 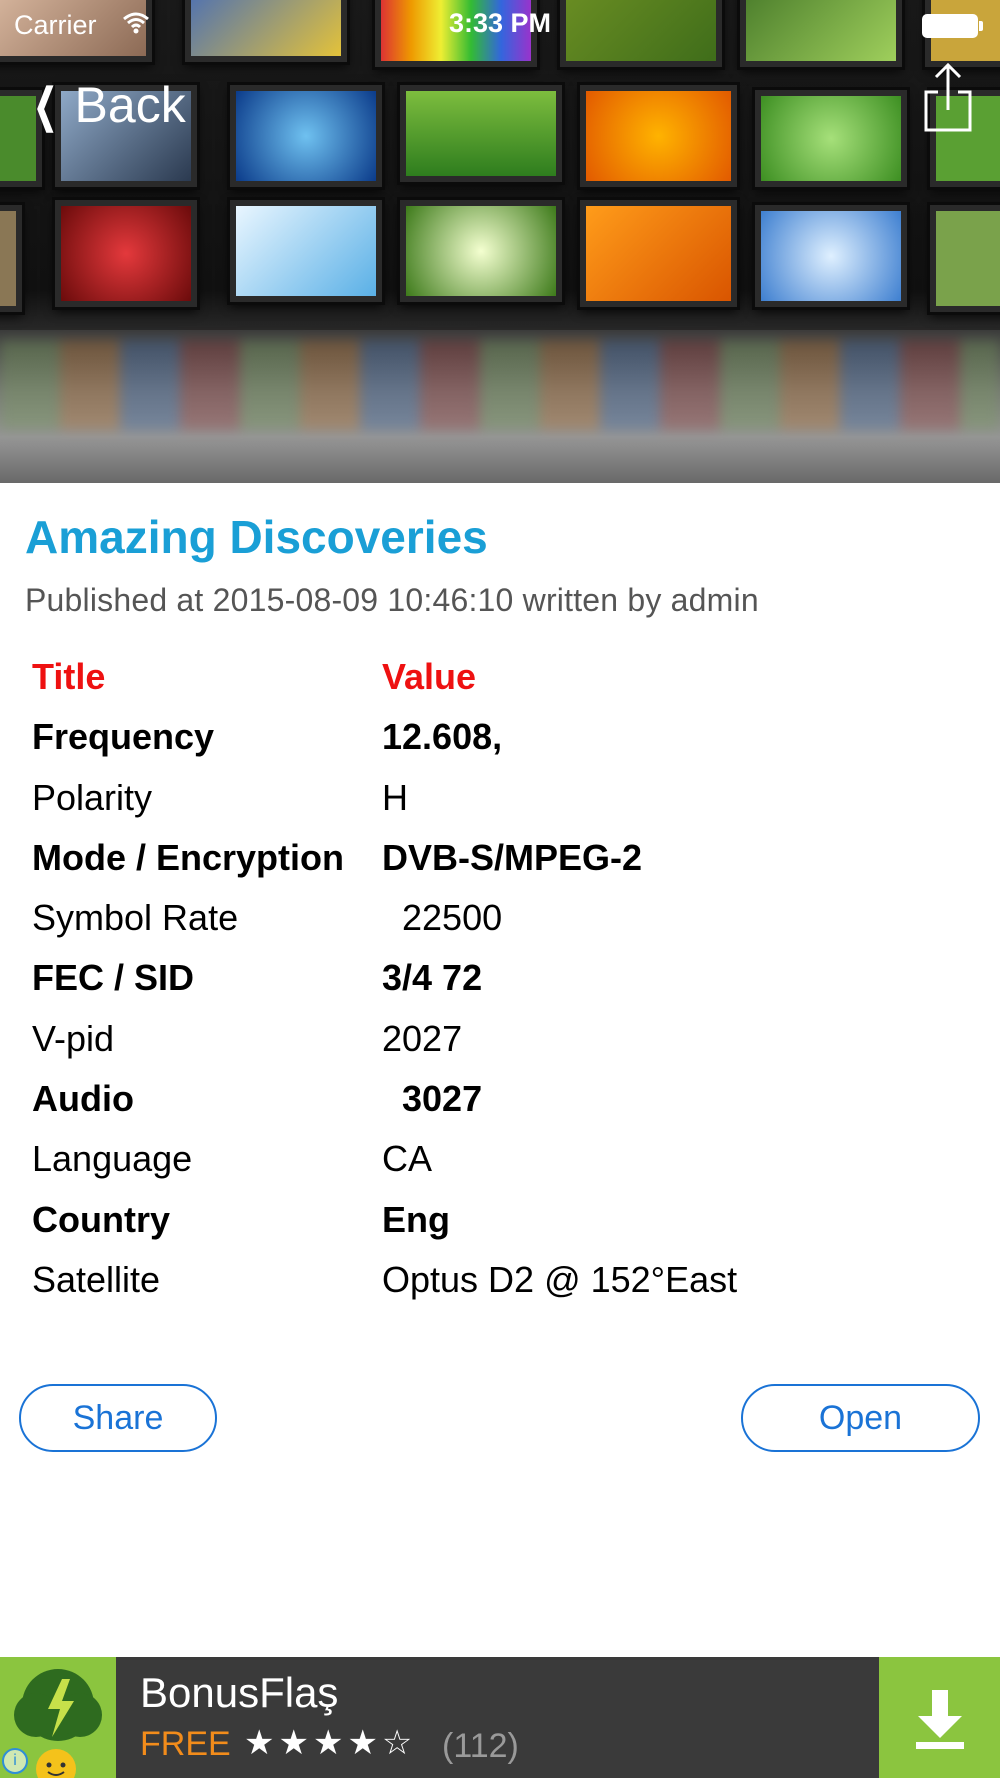 What do you see at coordinates (442, 737) in the screenshot?
I see `row-value: 12.608,` at bounding box center [442, 737].